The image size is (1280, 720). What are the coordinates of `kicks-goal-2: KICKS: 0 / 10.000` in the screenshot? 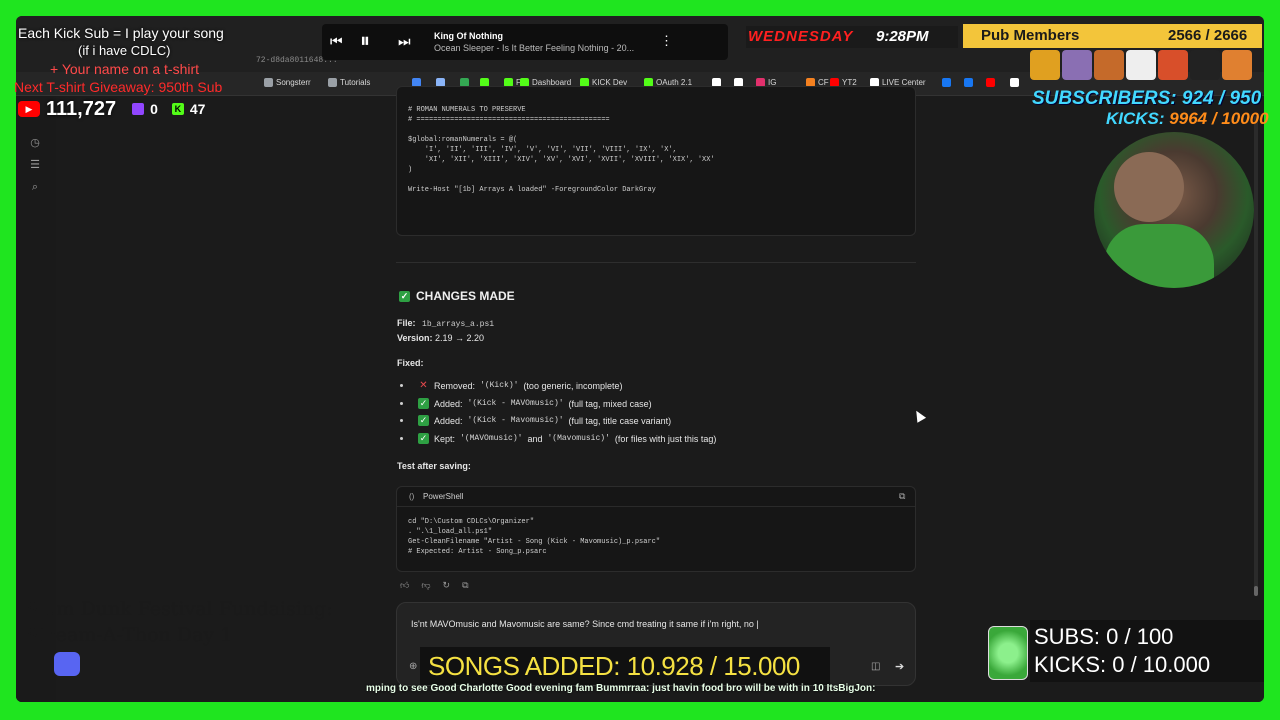 It's located at (1122, 664).